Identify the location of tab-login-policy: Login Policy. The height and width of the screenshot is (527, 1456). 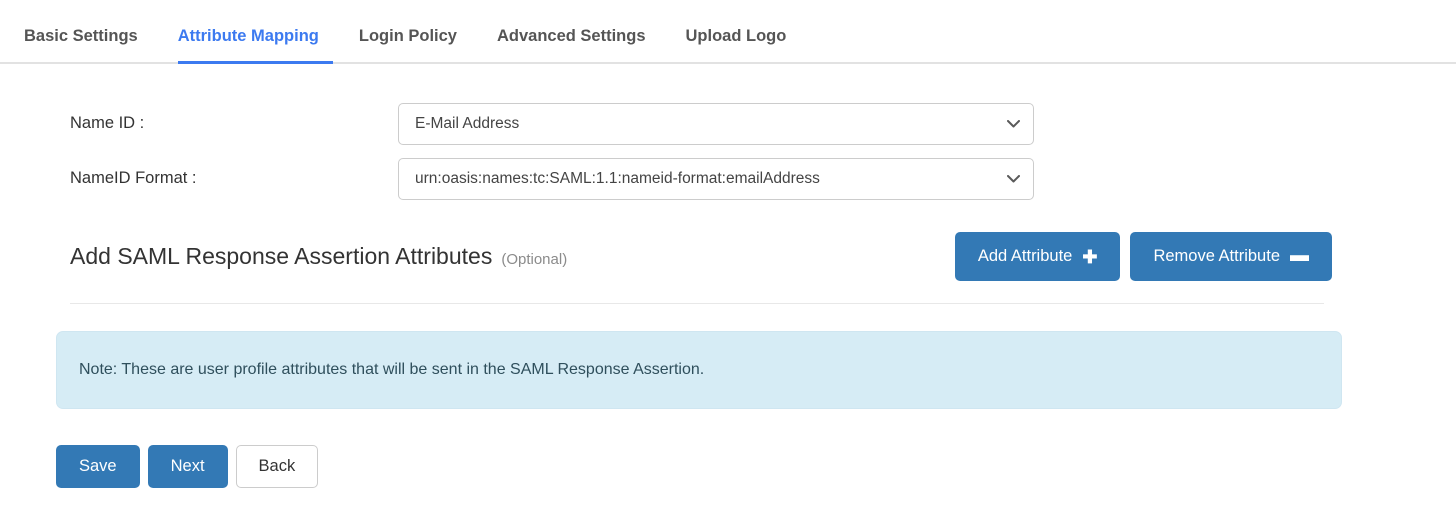
(421, 45).